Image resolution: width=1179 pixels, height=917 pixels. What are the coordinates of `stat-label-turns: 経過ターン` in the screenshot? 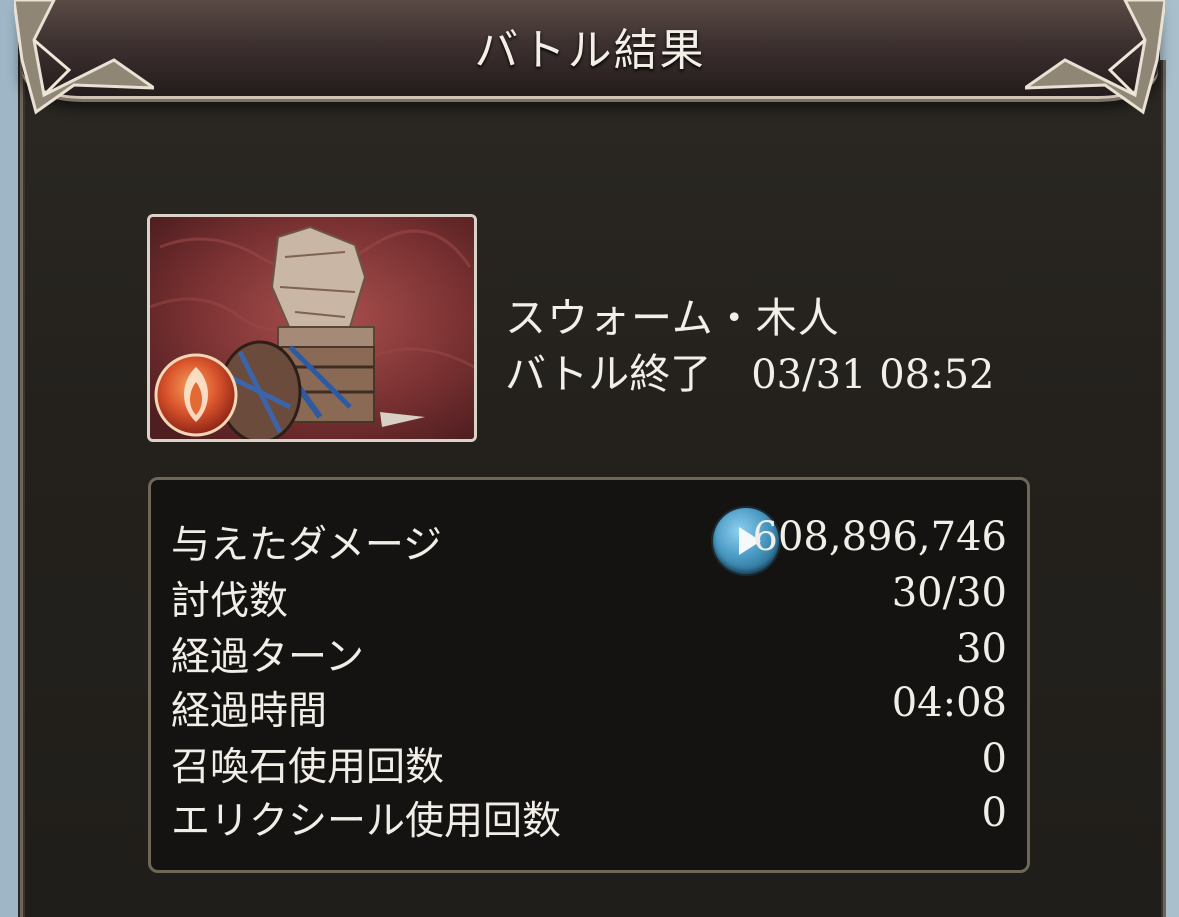 It's located at (268, 657).